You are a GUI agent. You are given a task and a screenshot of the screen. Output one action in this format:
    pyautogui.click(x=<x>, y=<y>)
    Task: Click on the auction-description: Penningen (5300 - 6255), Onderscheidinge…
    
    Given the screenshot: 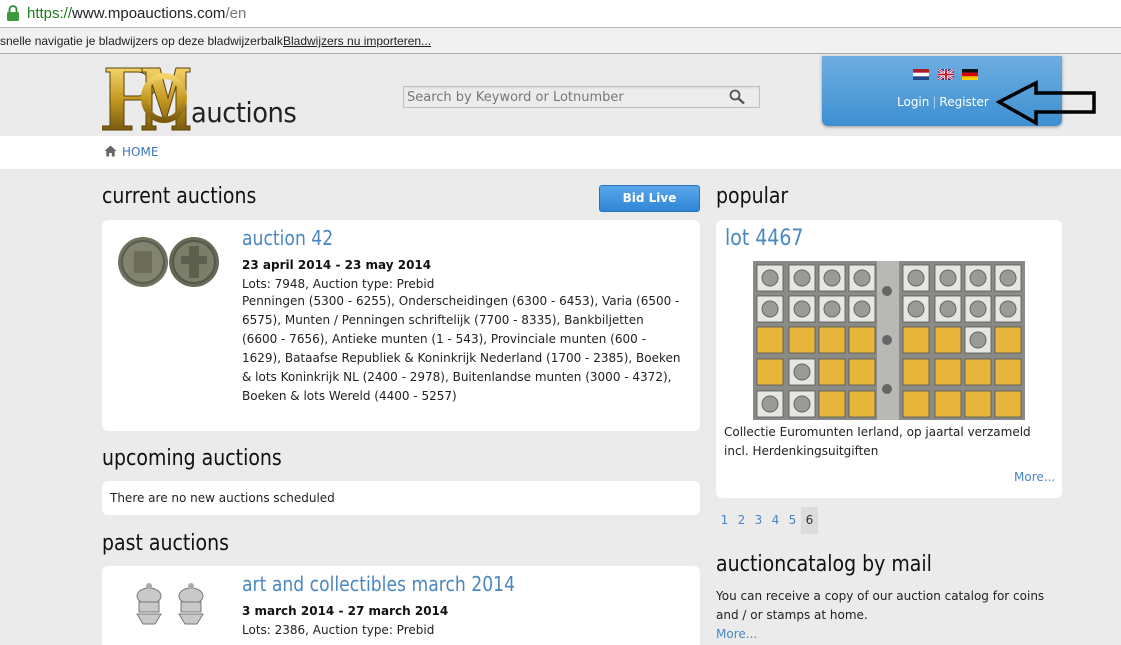 What is the action you would take?
    pyautogui.click(x=461, y=348)
    